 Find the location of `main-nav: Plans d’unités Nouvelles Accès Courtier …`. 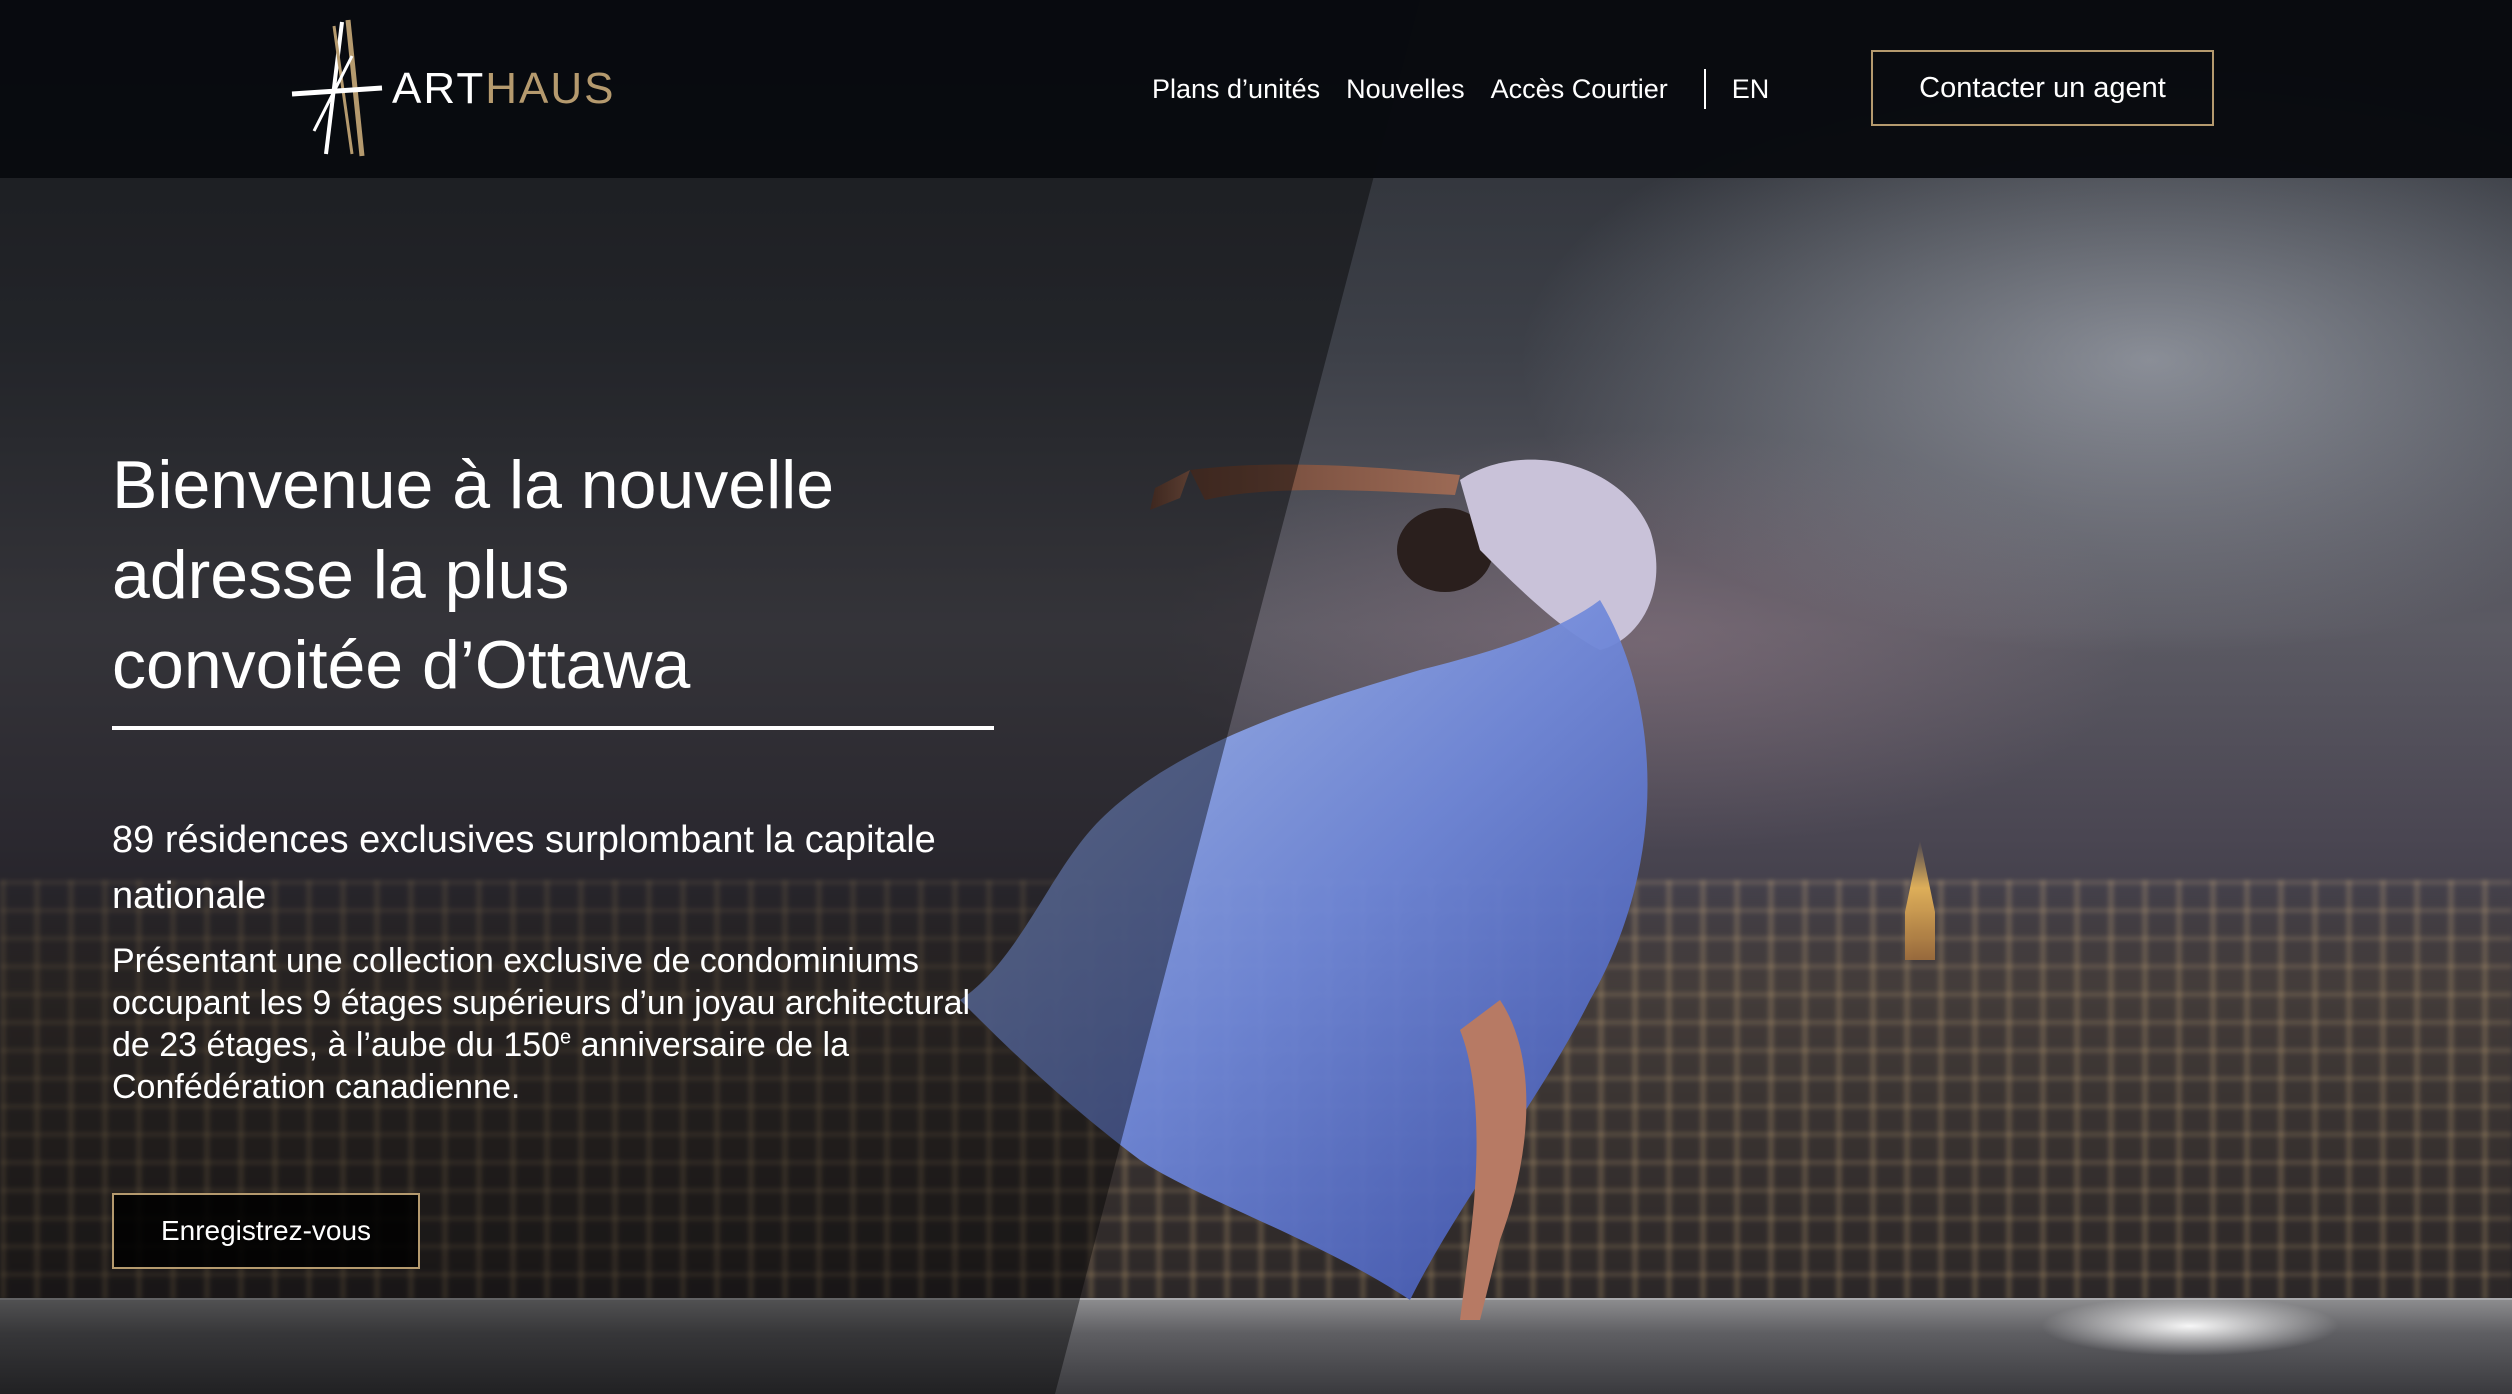

main-nav: Plans d’unités Nouvelles Accès Courtier … is located at coordinates (1460, 89).